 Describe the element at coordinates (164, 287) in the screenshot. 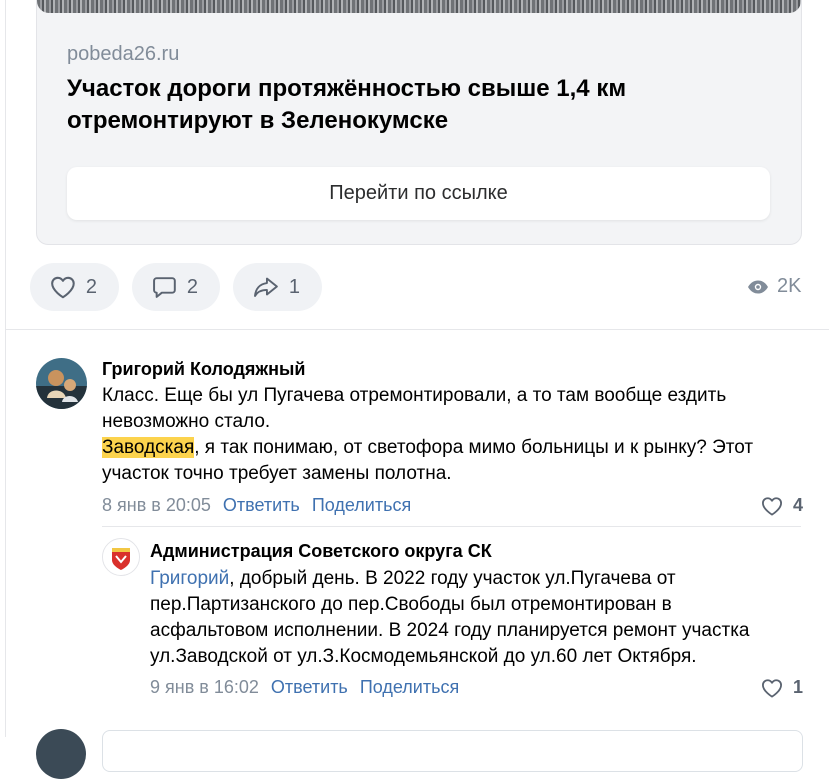

I see `comment-icon` at that location.